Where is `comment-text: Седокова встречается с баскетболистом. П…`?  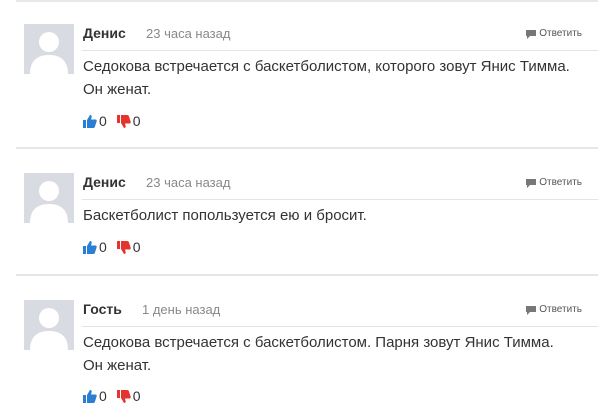
comment-text: Седокова встречается с баскетболистом. П… is located at coordinates (318, 354).